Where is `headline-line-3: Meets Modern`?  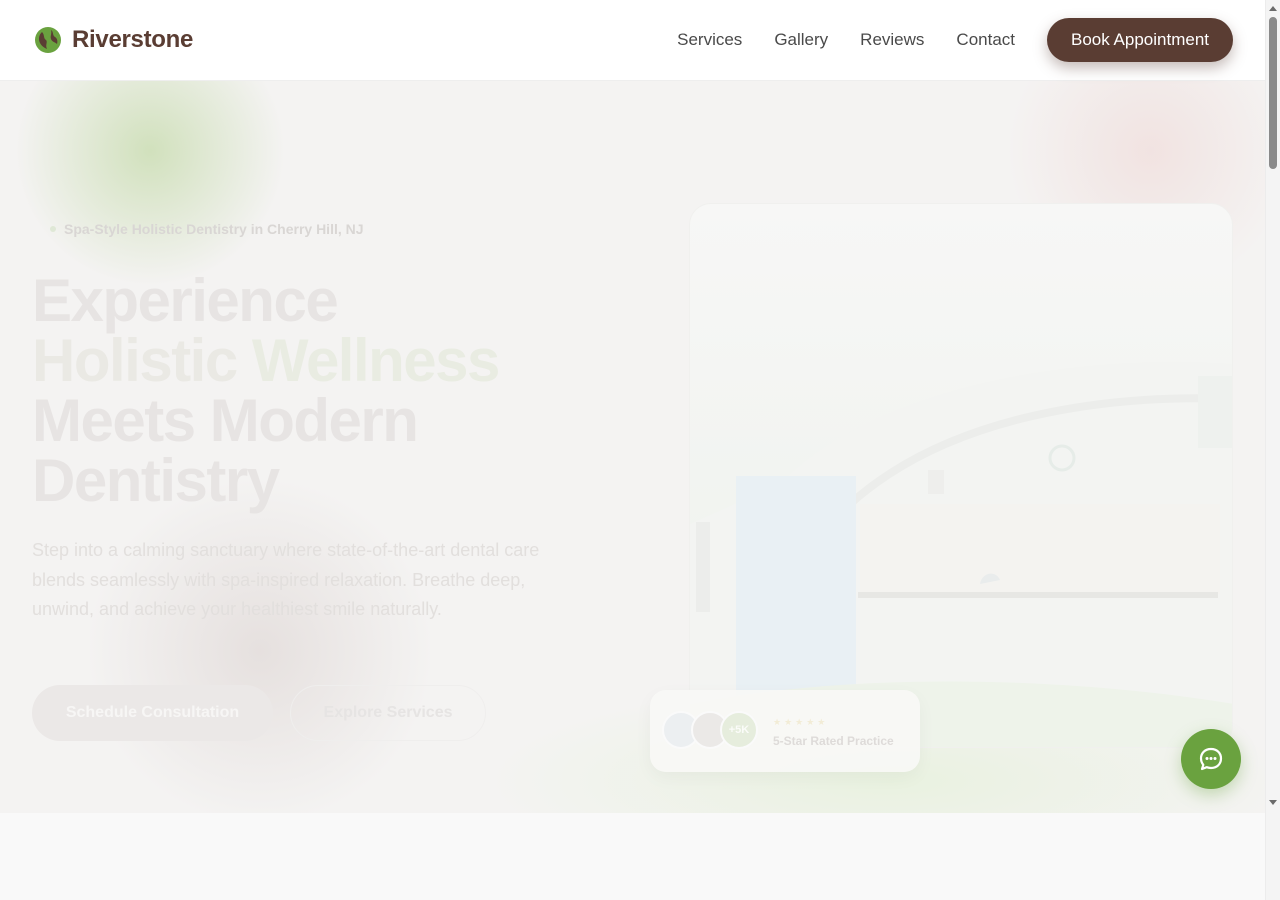
headline-line-3: Meets Modern is located at coordinates (225, 420).